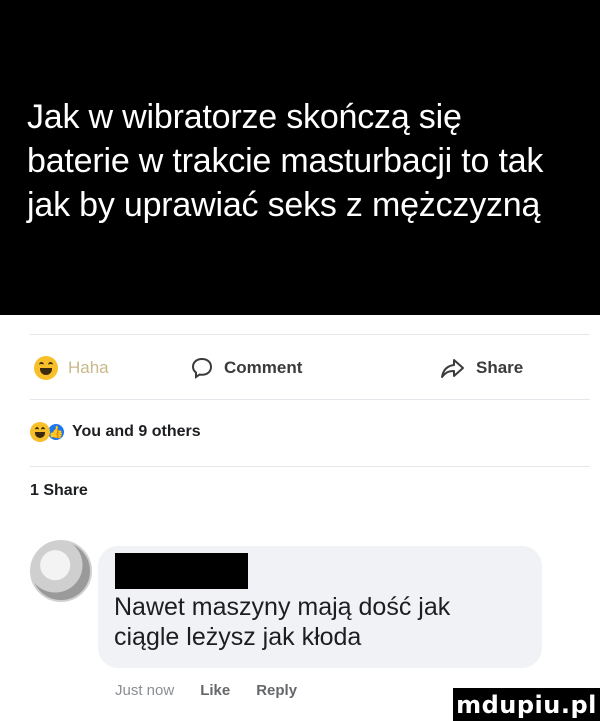  Describe the element at coordinates (310, 466) in the screenshot. I see `divider` at that location.